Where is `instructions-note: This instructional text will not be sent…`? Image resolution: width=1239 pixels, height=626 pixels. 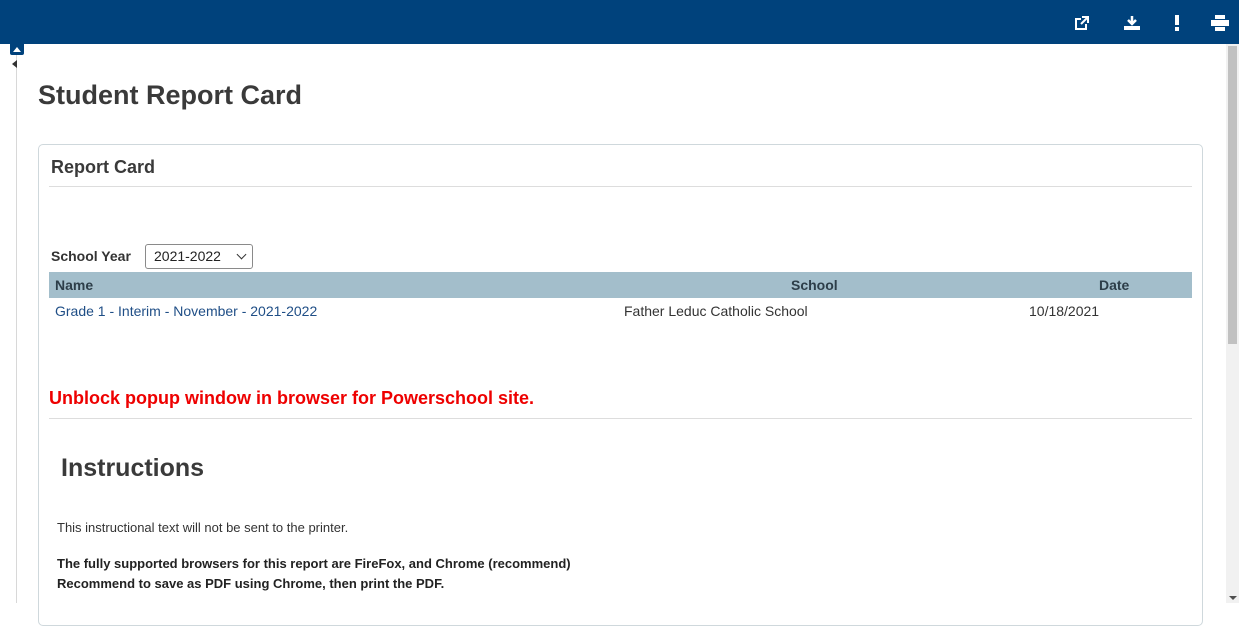
instructions-note: This instructional text will not be sent… is located at coordinates (203, 527).